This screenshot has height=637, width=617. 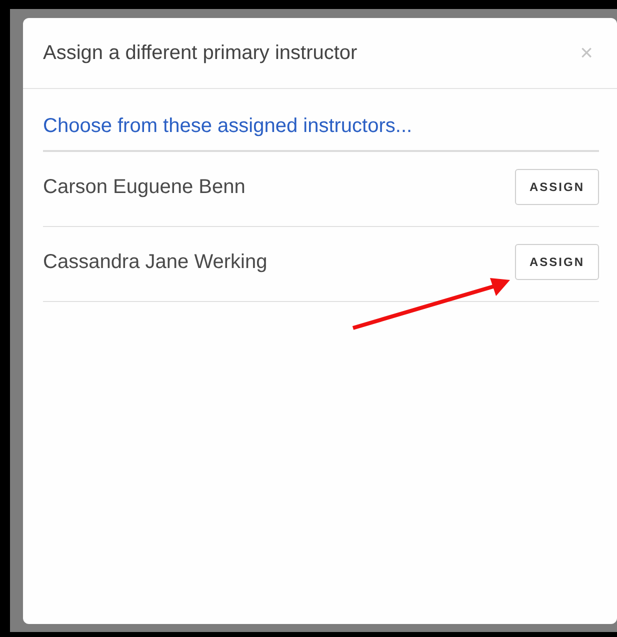 What do you see at coordinates (144, 187) in the screenshot?
I see `instructor-name: Carson Euguene Benn` at bounding box center [144, 187].